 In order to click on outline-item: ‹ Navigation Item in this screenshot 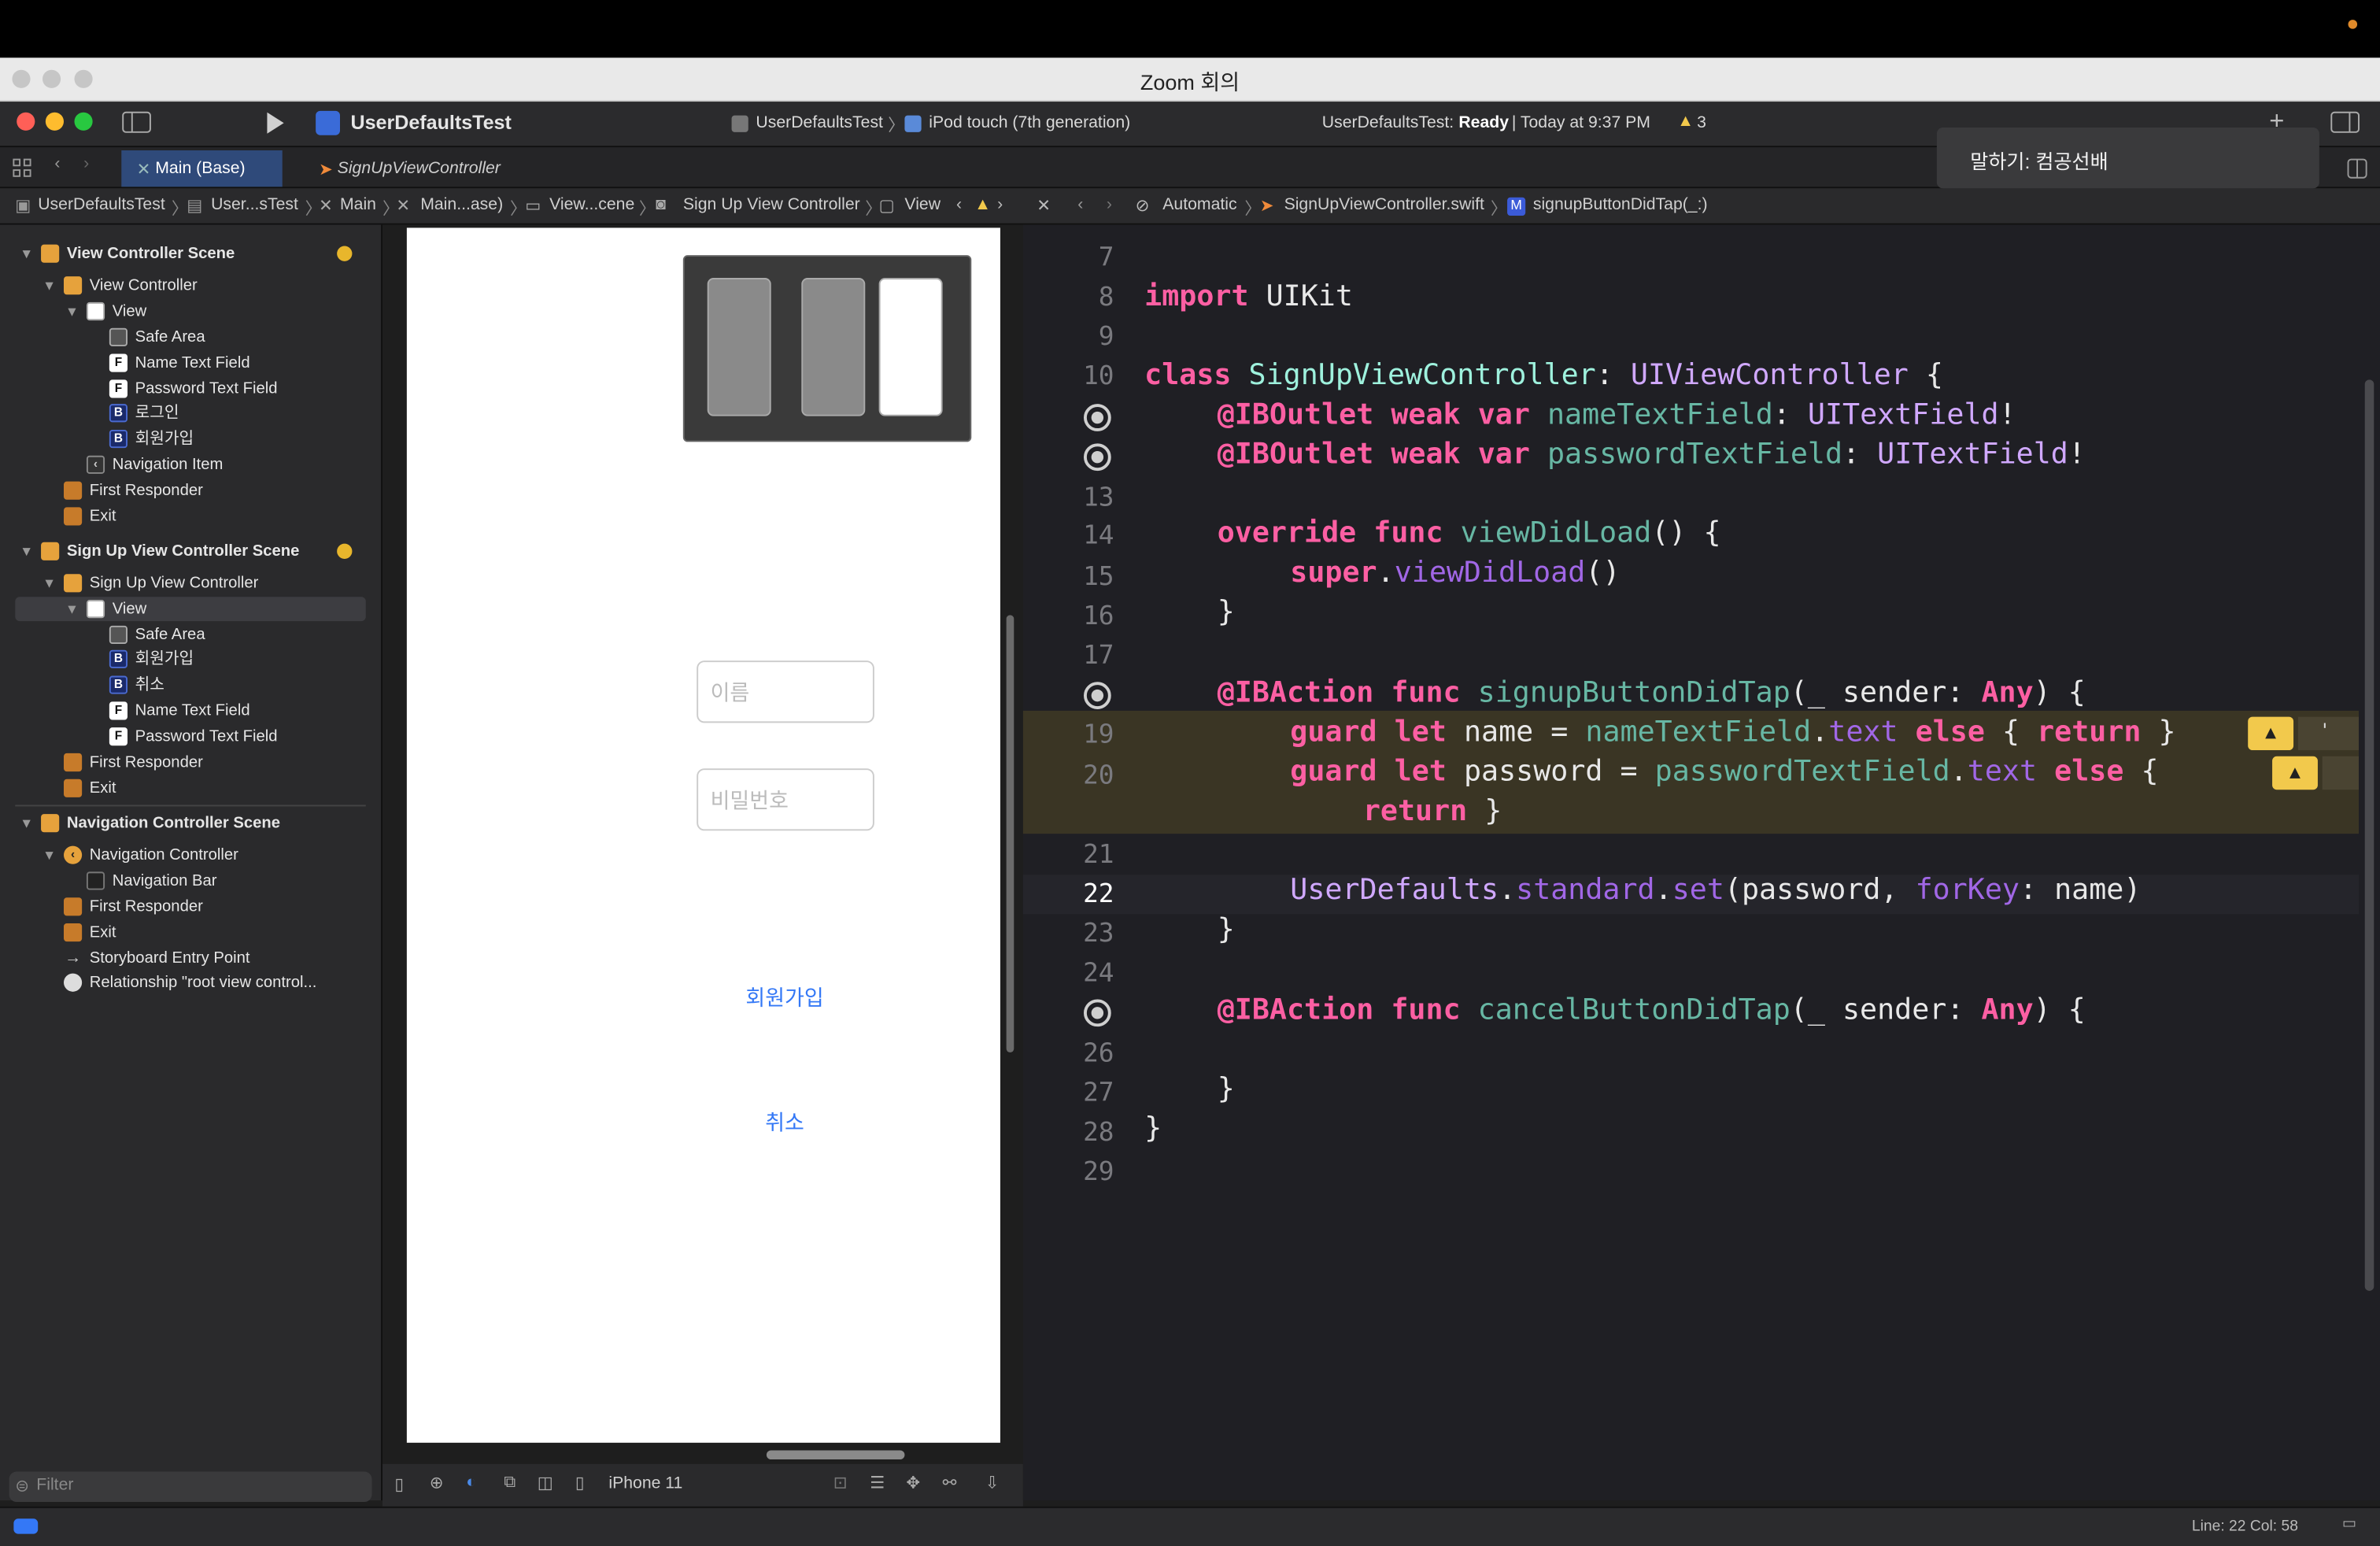, I will do `click(154, 464)`.